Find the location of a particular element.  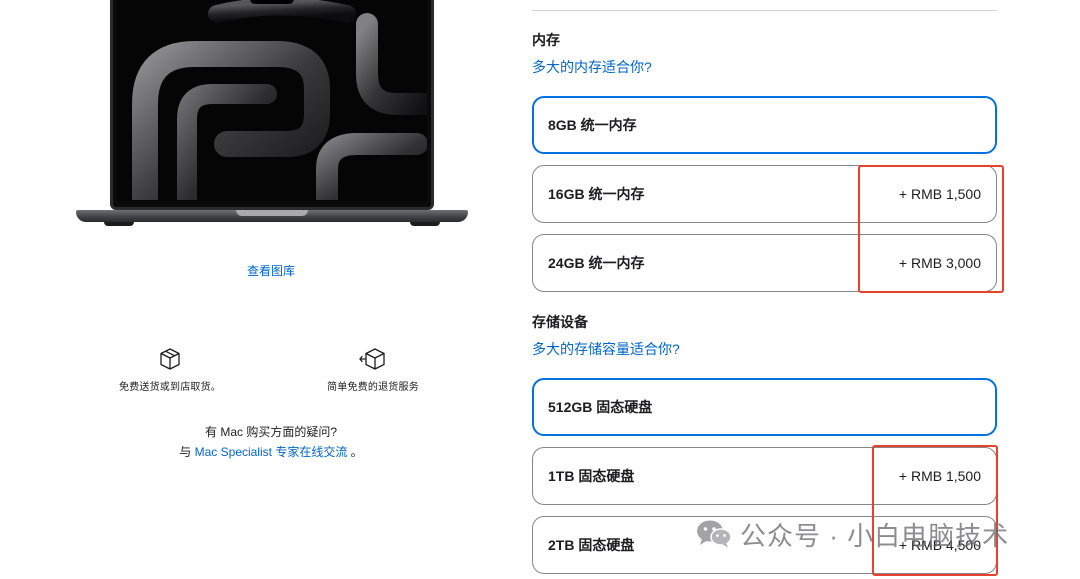

memory-section-title: 内存 is located at coordinates (546, 40).